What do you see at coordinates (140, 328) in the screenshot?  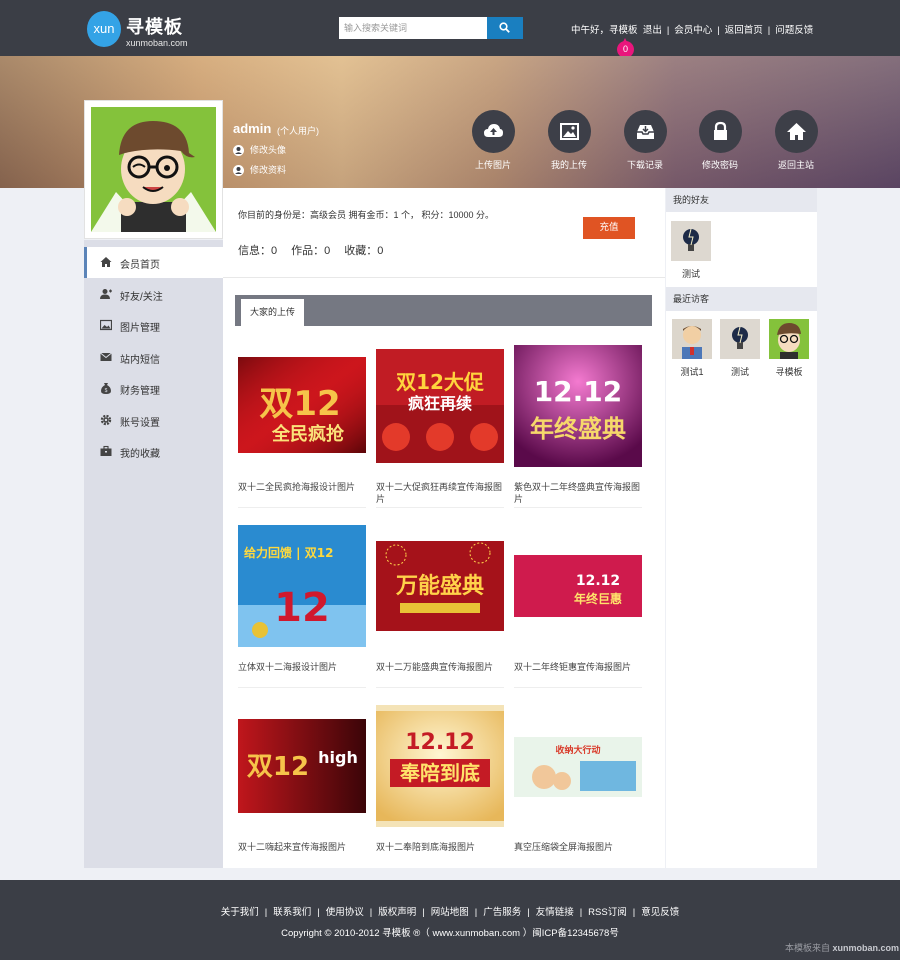 I see `sidebar-item-label: 图片管理` at bounding box center [140, 328].